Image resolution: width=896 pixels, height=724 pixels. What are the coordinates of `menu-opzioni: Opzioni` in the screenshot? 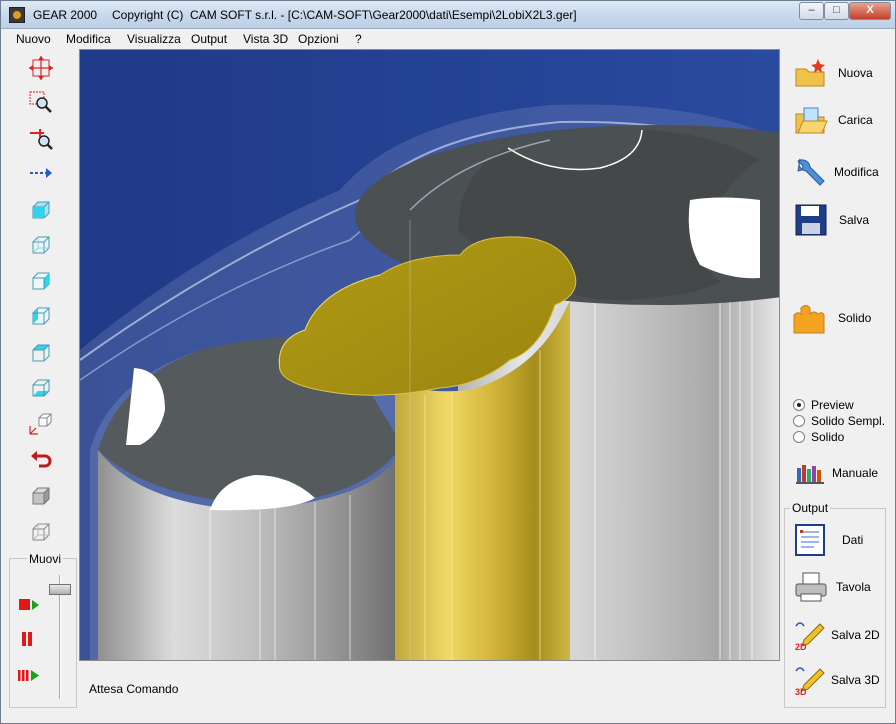 It's located at (318, 39).